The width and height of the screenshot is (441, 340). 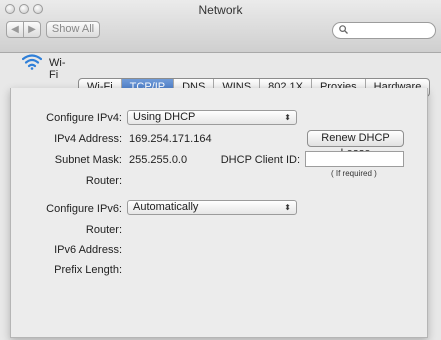 What do you see at coordinates (88, 270) in the screenshot?
I see `prefix-length-label: Prefix Length:` at bounding box center [88, 270].